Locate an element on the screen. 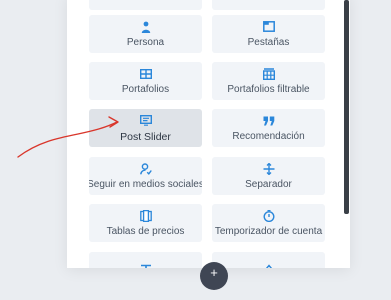 The height and width of the screenshot is (300, 391). module-tile-countdown: Temporizador de cuenta is located at coordinates (268, 223).